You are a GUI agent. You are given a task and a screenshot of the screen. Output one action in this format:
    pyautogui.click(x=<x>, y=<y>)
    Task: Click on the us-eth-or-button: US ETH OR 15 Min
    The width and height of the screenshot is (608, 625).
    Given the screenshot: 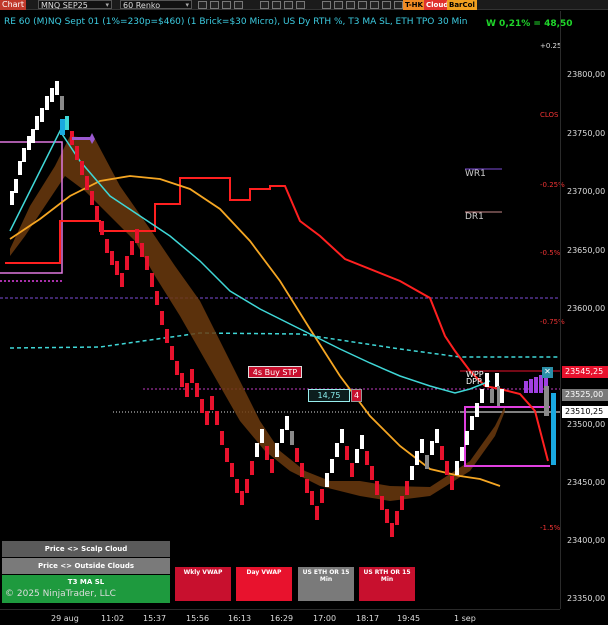 What is the action you would take?
    pyautogui.click(x=326, y=584)
    